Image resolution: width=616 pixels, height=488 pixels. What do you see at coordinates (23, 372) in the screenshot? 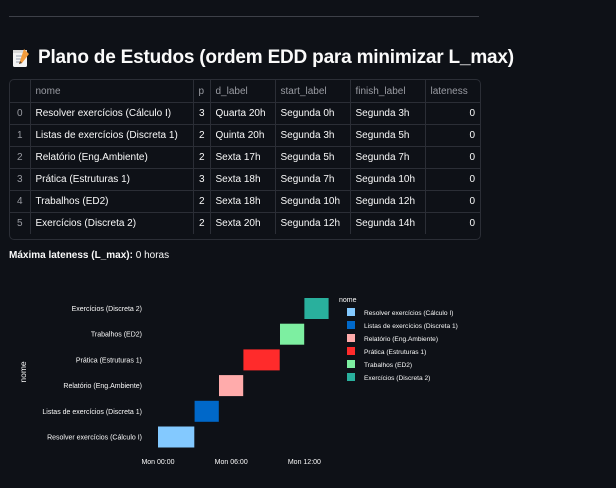
I see `y-axis-title: nome` at bounding box center [23, 372].